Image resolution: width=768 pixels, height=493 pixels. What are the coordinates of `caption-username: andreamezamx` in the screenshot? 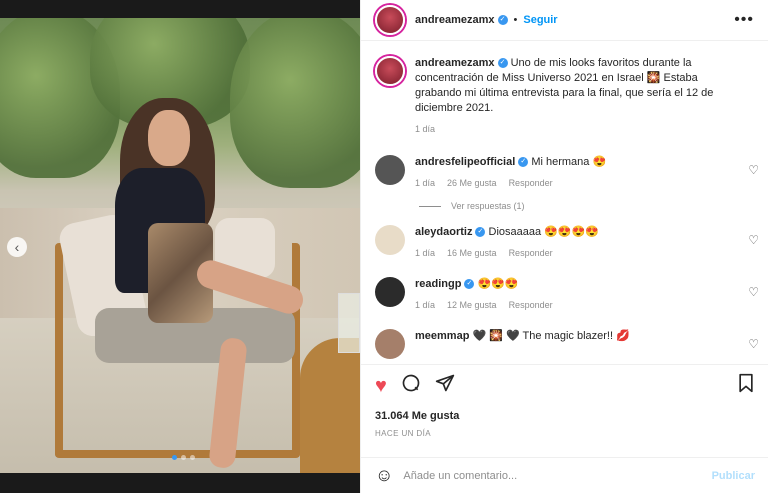 It's located at (455, 63).